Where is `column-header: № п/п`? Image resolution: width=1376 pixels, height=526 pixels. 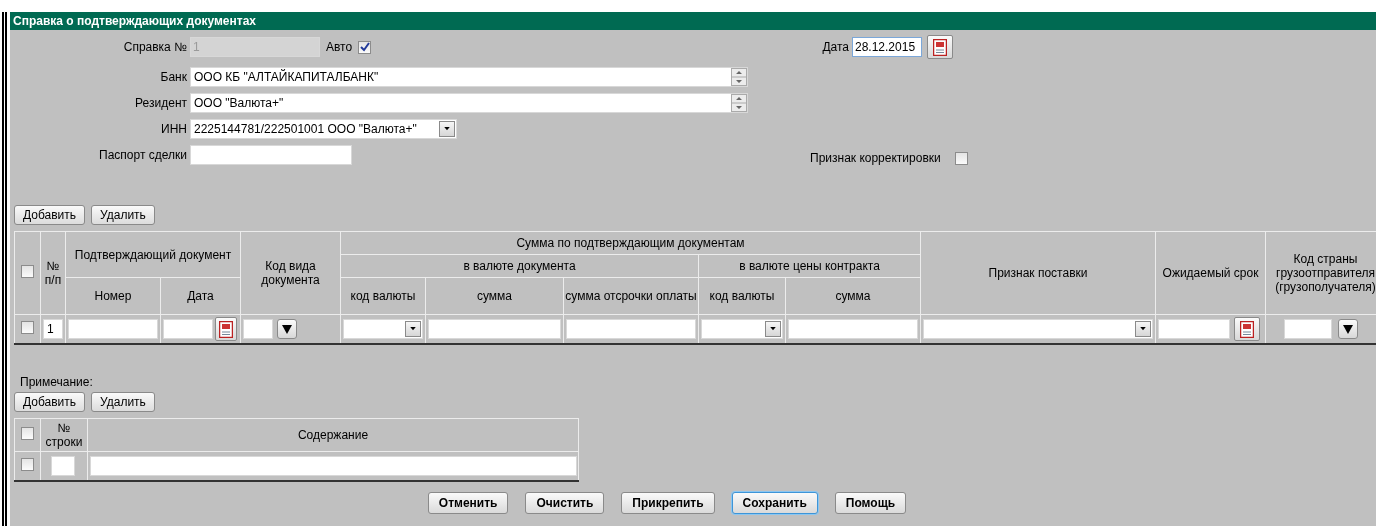
column-header: № п/п is located at coordinates (53, 273).